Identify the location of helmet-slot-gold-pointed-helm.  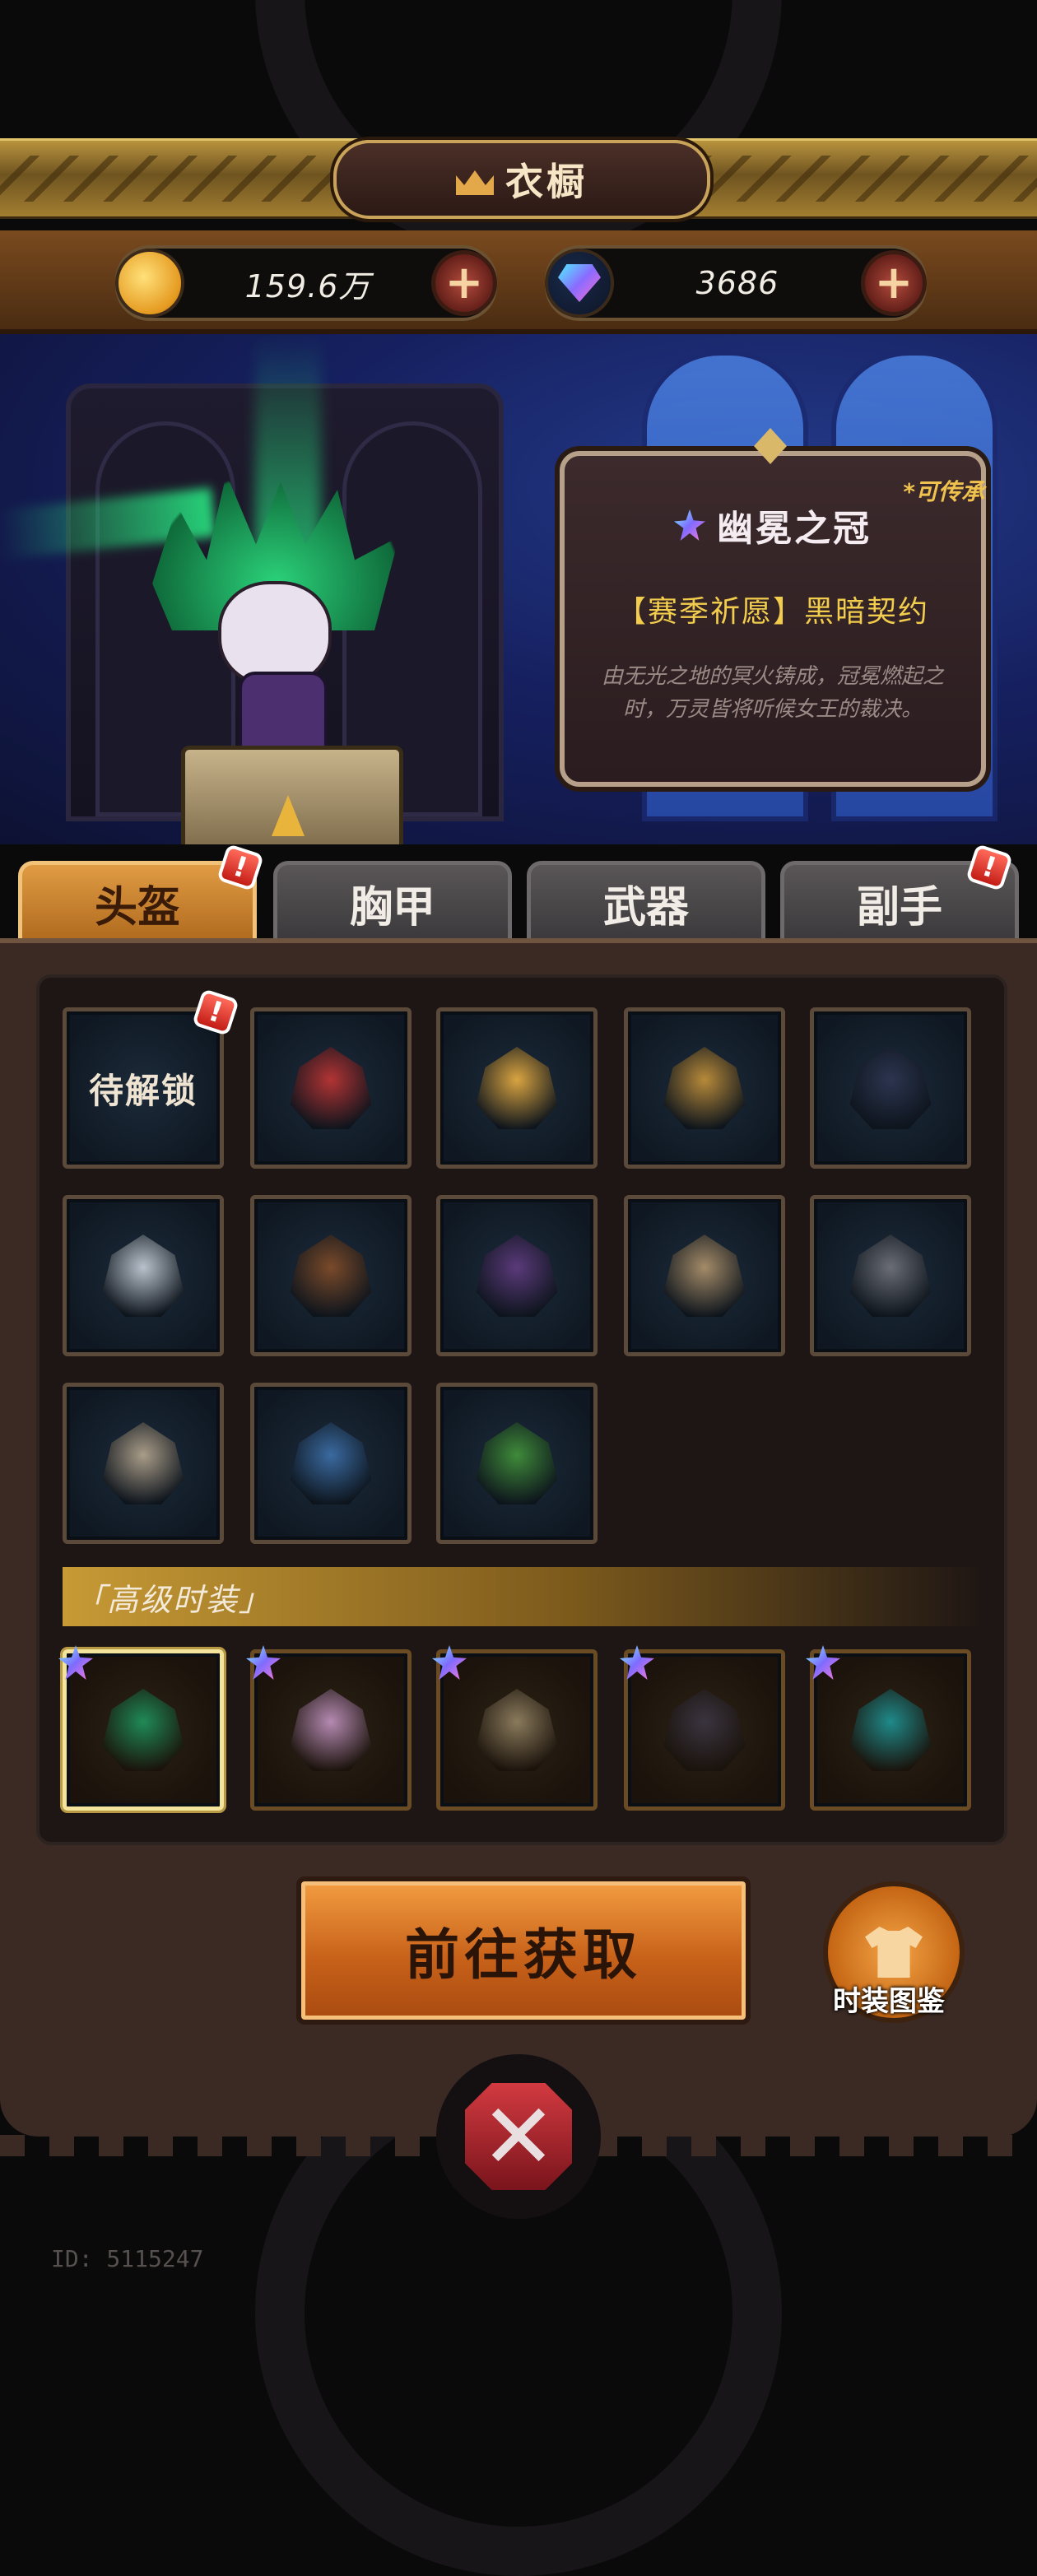
(704, 1088).